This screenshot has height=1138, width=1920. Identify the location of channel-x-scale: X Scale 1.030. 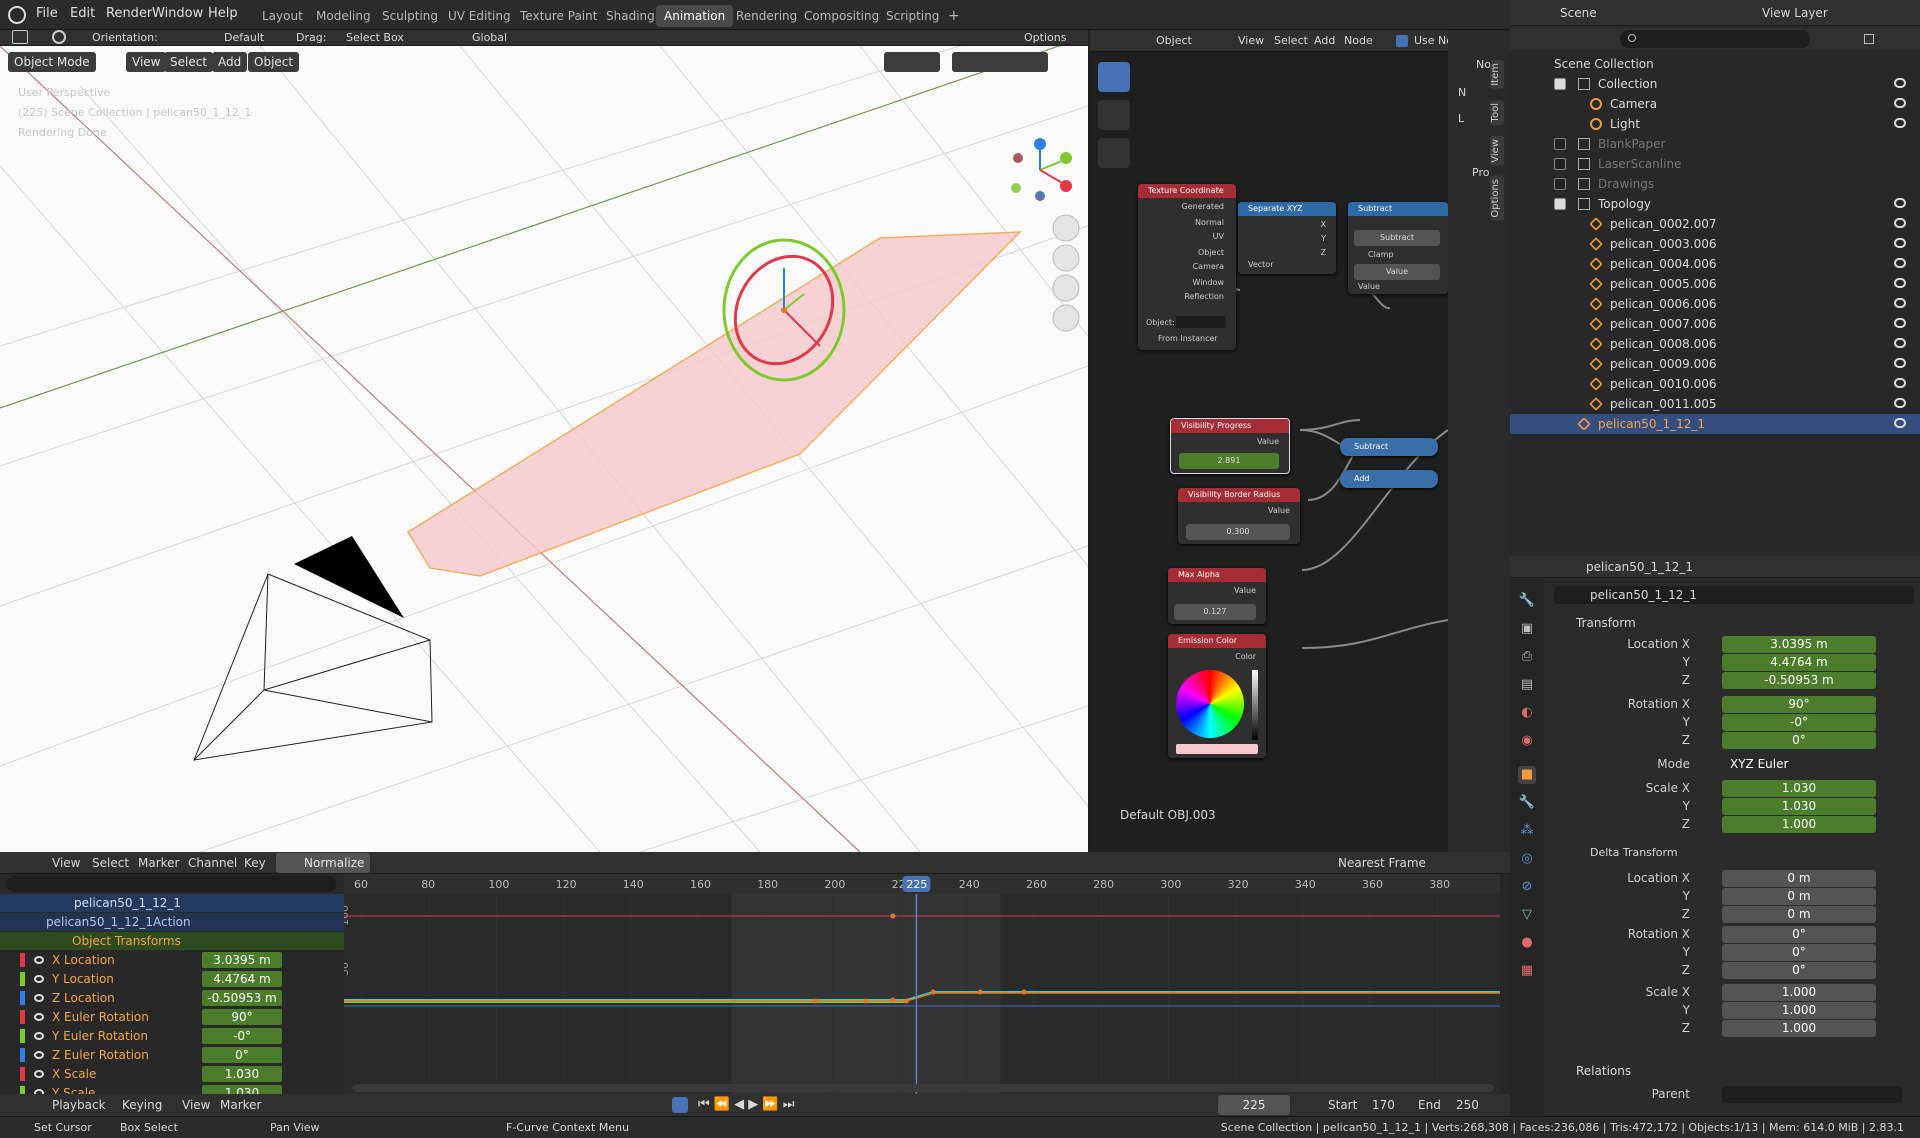
(172, 1074).